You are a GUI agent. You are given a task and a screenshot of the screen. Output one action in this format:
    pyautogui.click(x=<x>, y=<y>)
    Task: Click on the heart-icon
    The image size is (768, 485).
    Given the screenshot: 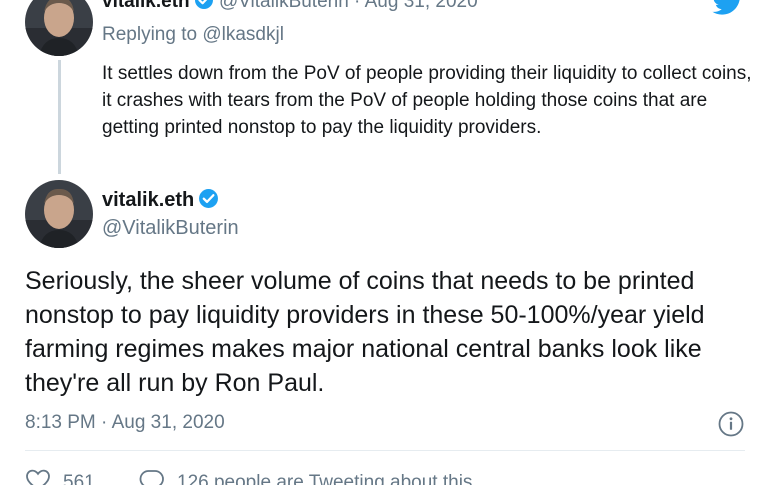 What is the action you would take?
    pyautogui.click(x=38, y=476)
    